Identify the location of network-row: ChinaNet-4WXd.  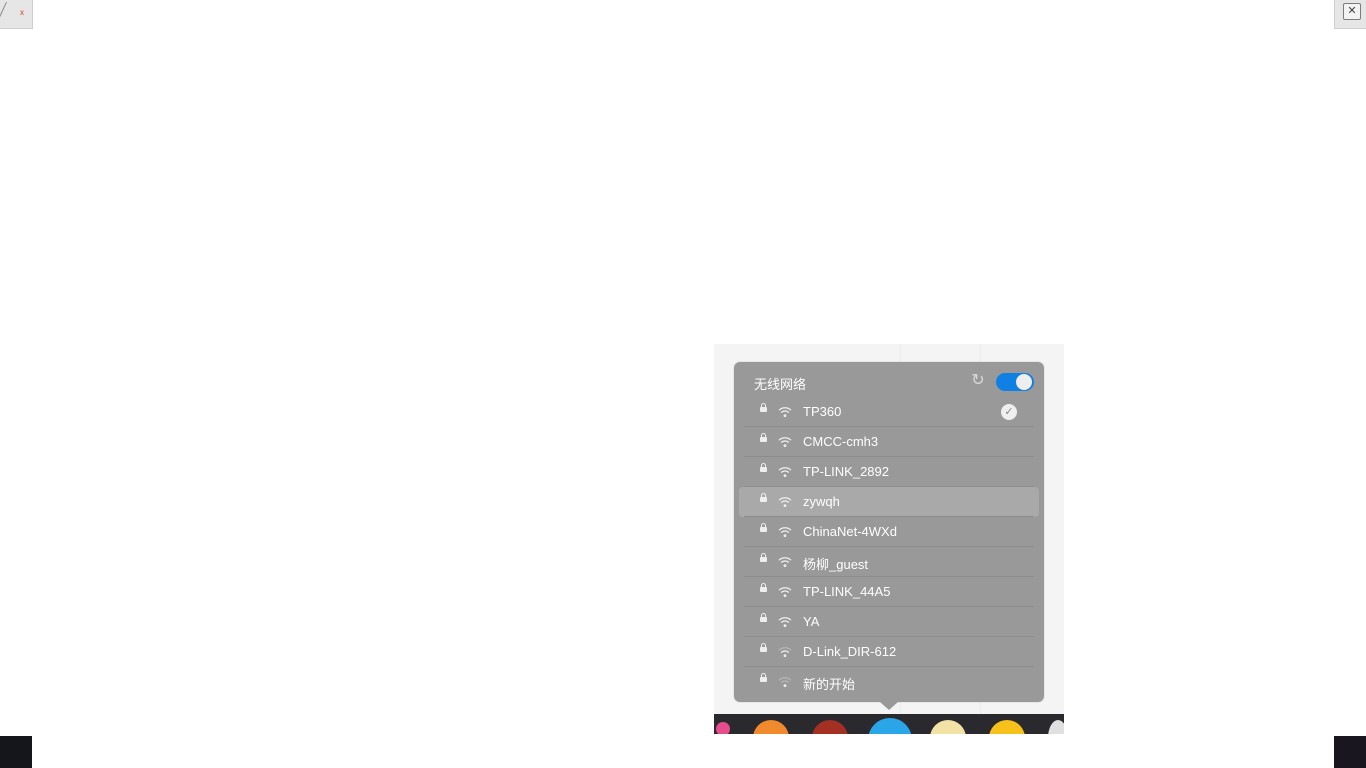
(889, 532).